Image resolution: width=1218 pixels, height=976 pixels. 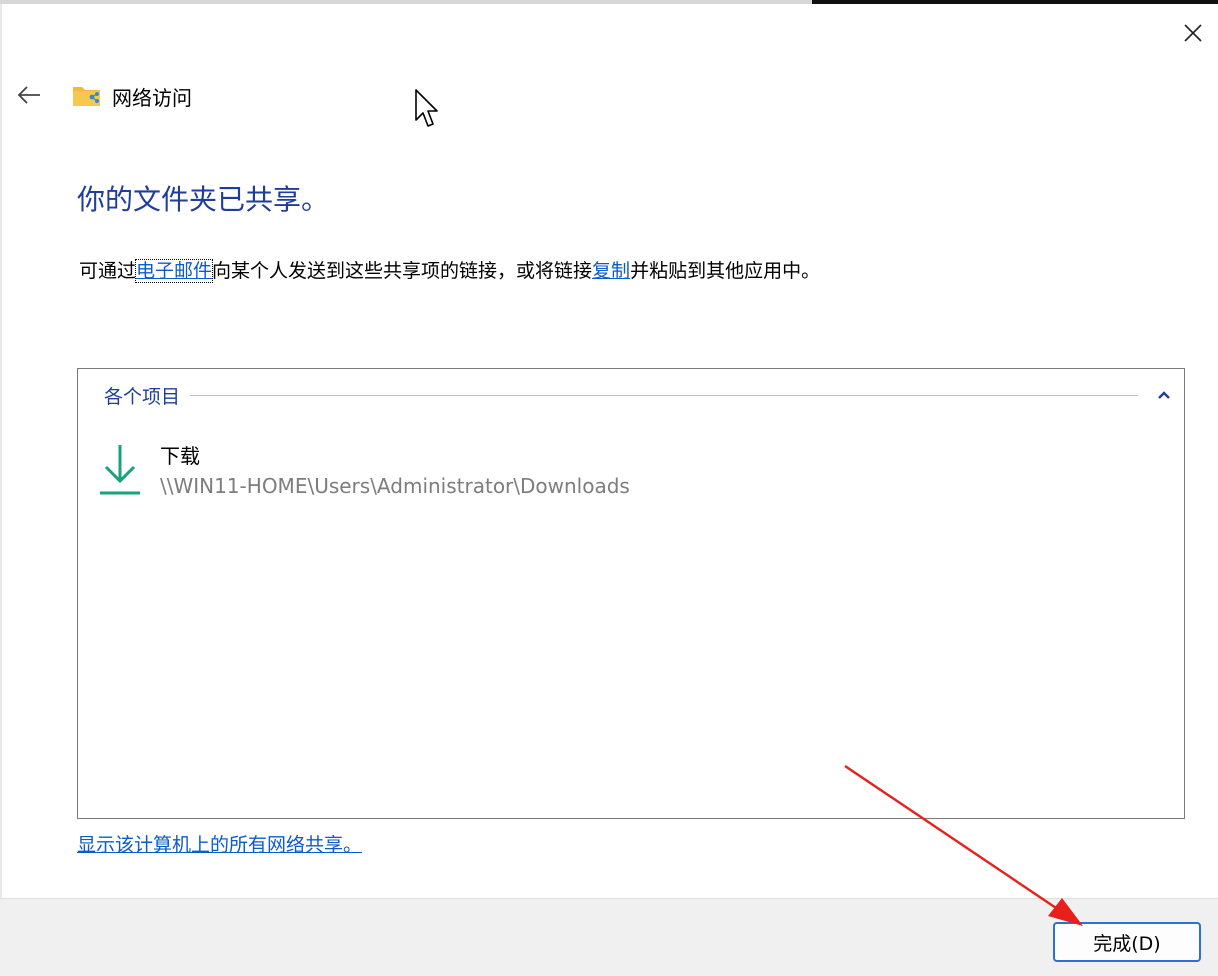 I want to click on group-title: 各个项目, so click(x=142, y=396).